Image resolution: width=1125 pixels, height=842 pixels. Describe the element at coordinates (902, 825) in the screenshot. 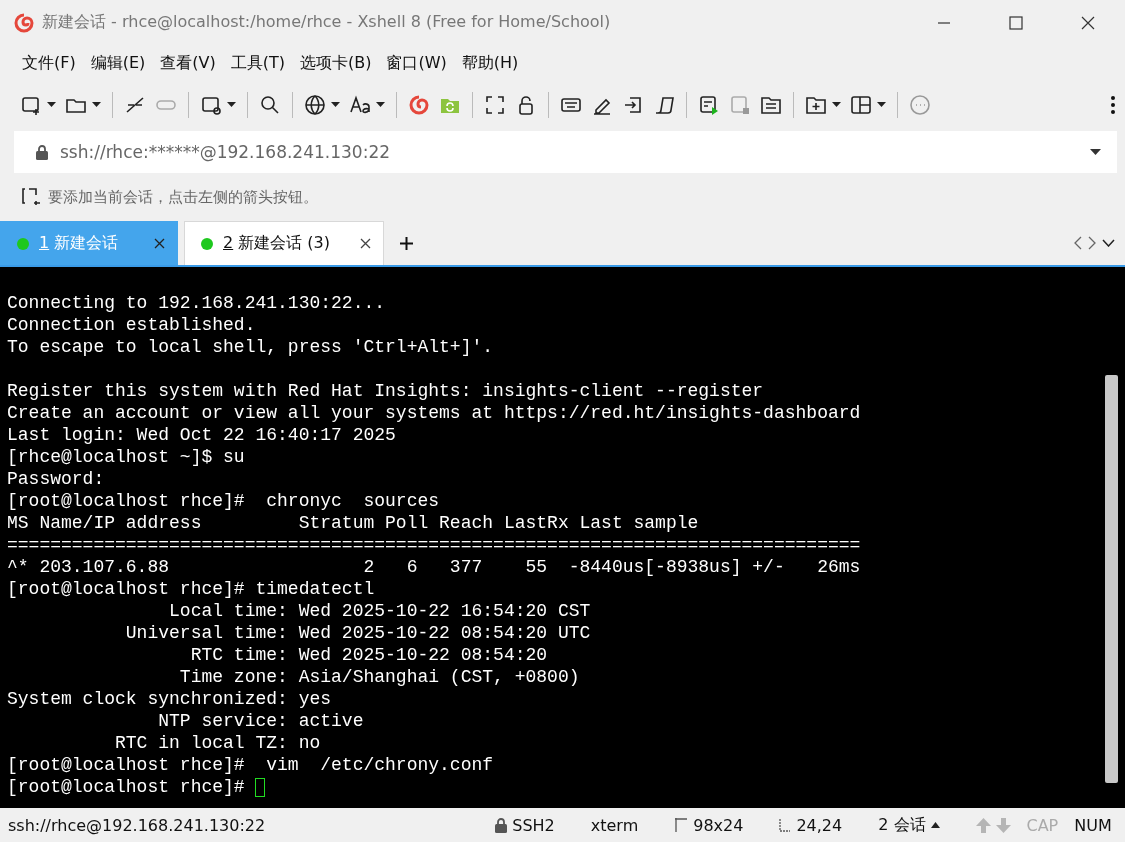

I see `status-text: 2 会话` at that location.